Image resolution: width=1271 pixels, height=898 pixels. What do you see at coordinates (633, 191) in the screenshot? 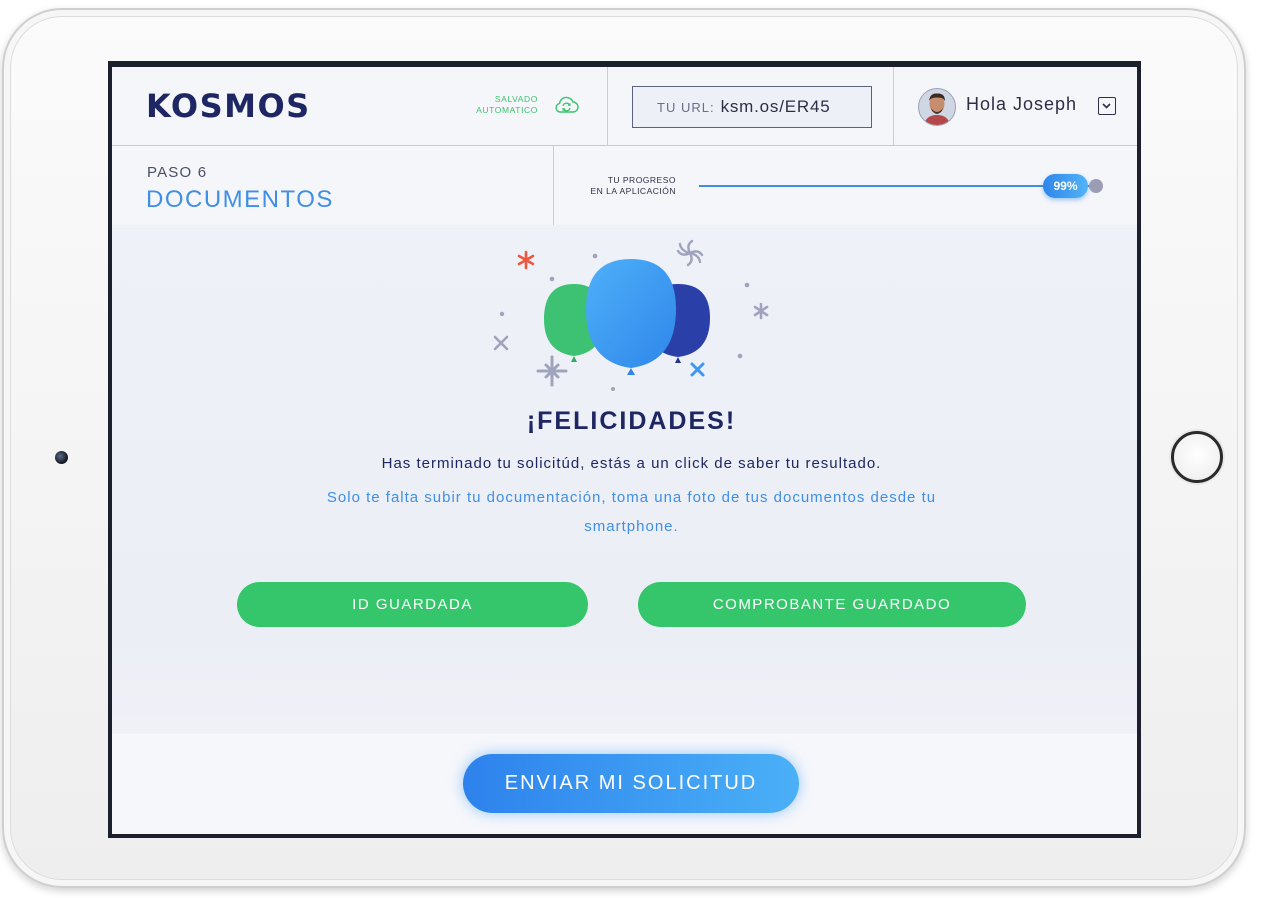
I see `progress-label-line2: EN LA APLICACIÓN` at bounding box center [633, 191].